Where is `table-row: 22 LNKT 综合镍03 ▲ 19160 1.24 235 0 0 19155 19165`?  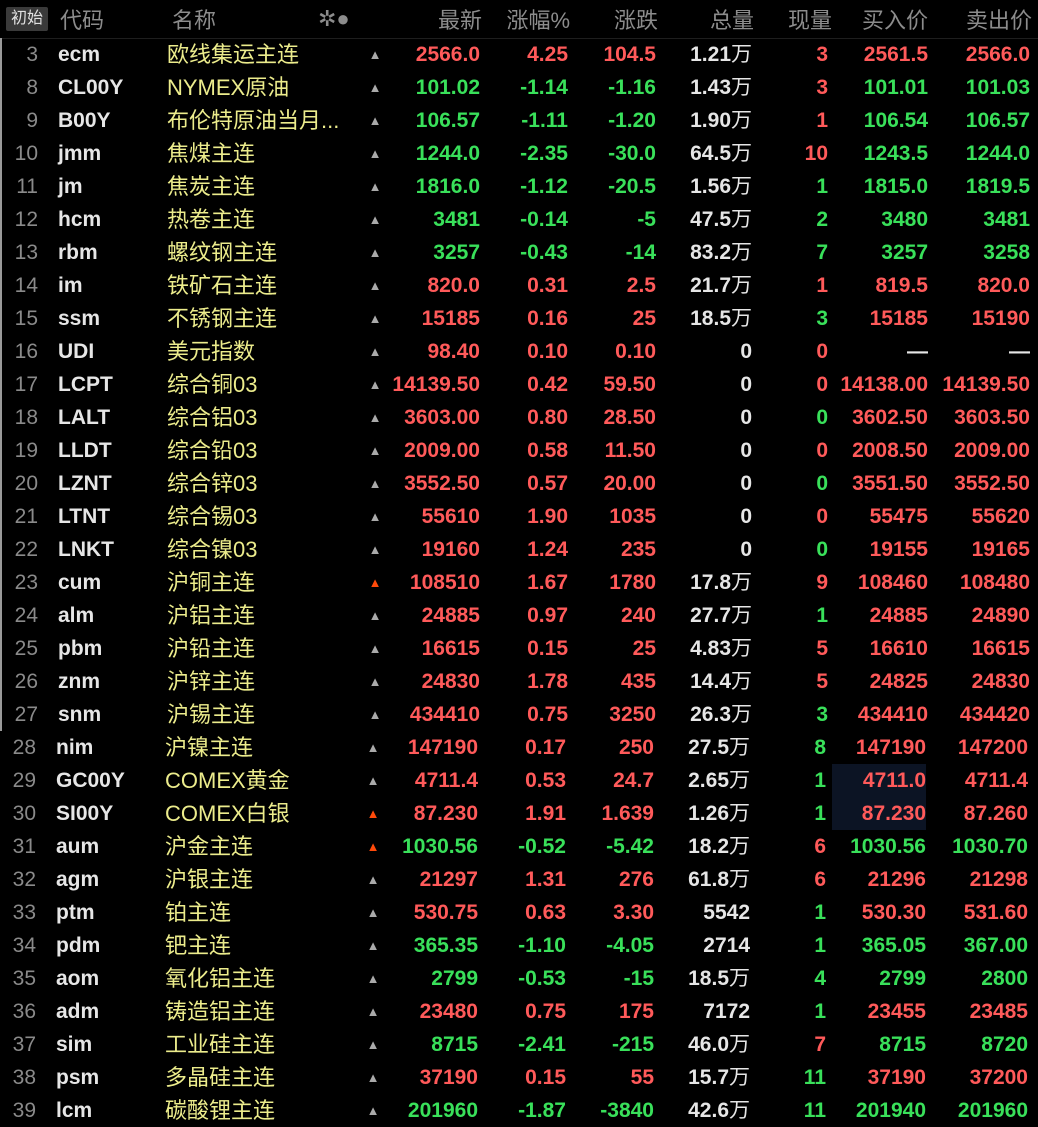 table-row: 22 LNKT 综合镍03 ▲ 19160 1.24 235 0 0 19155 19165 is located at coordinates (519, 549).